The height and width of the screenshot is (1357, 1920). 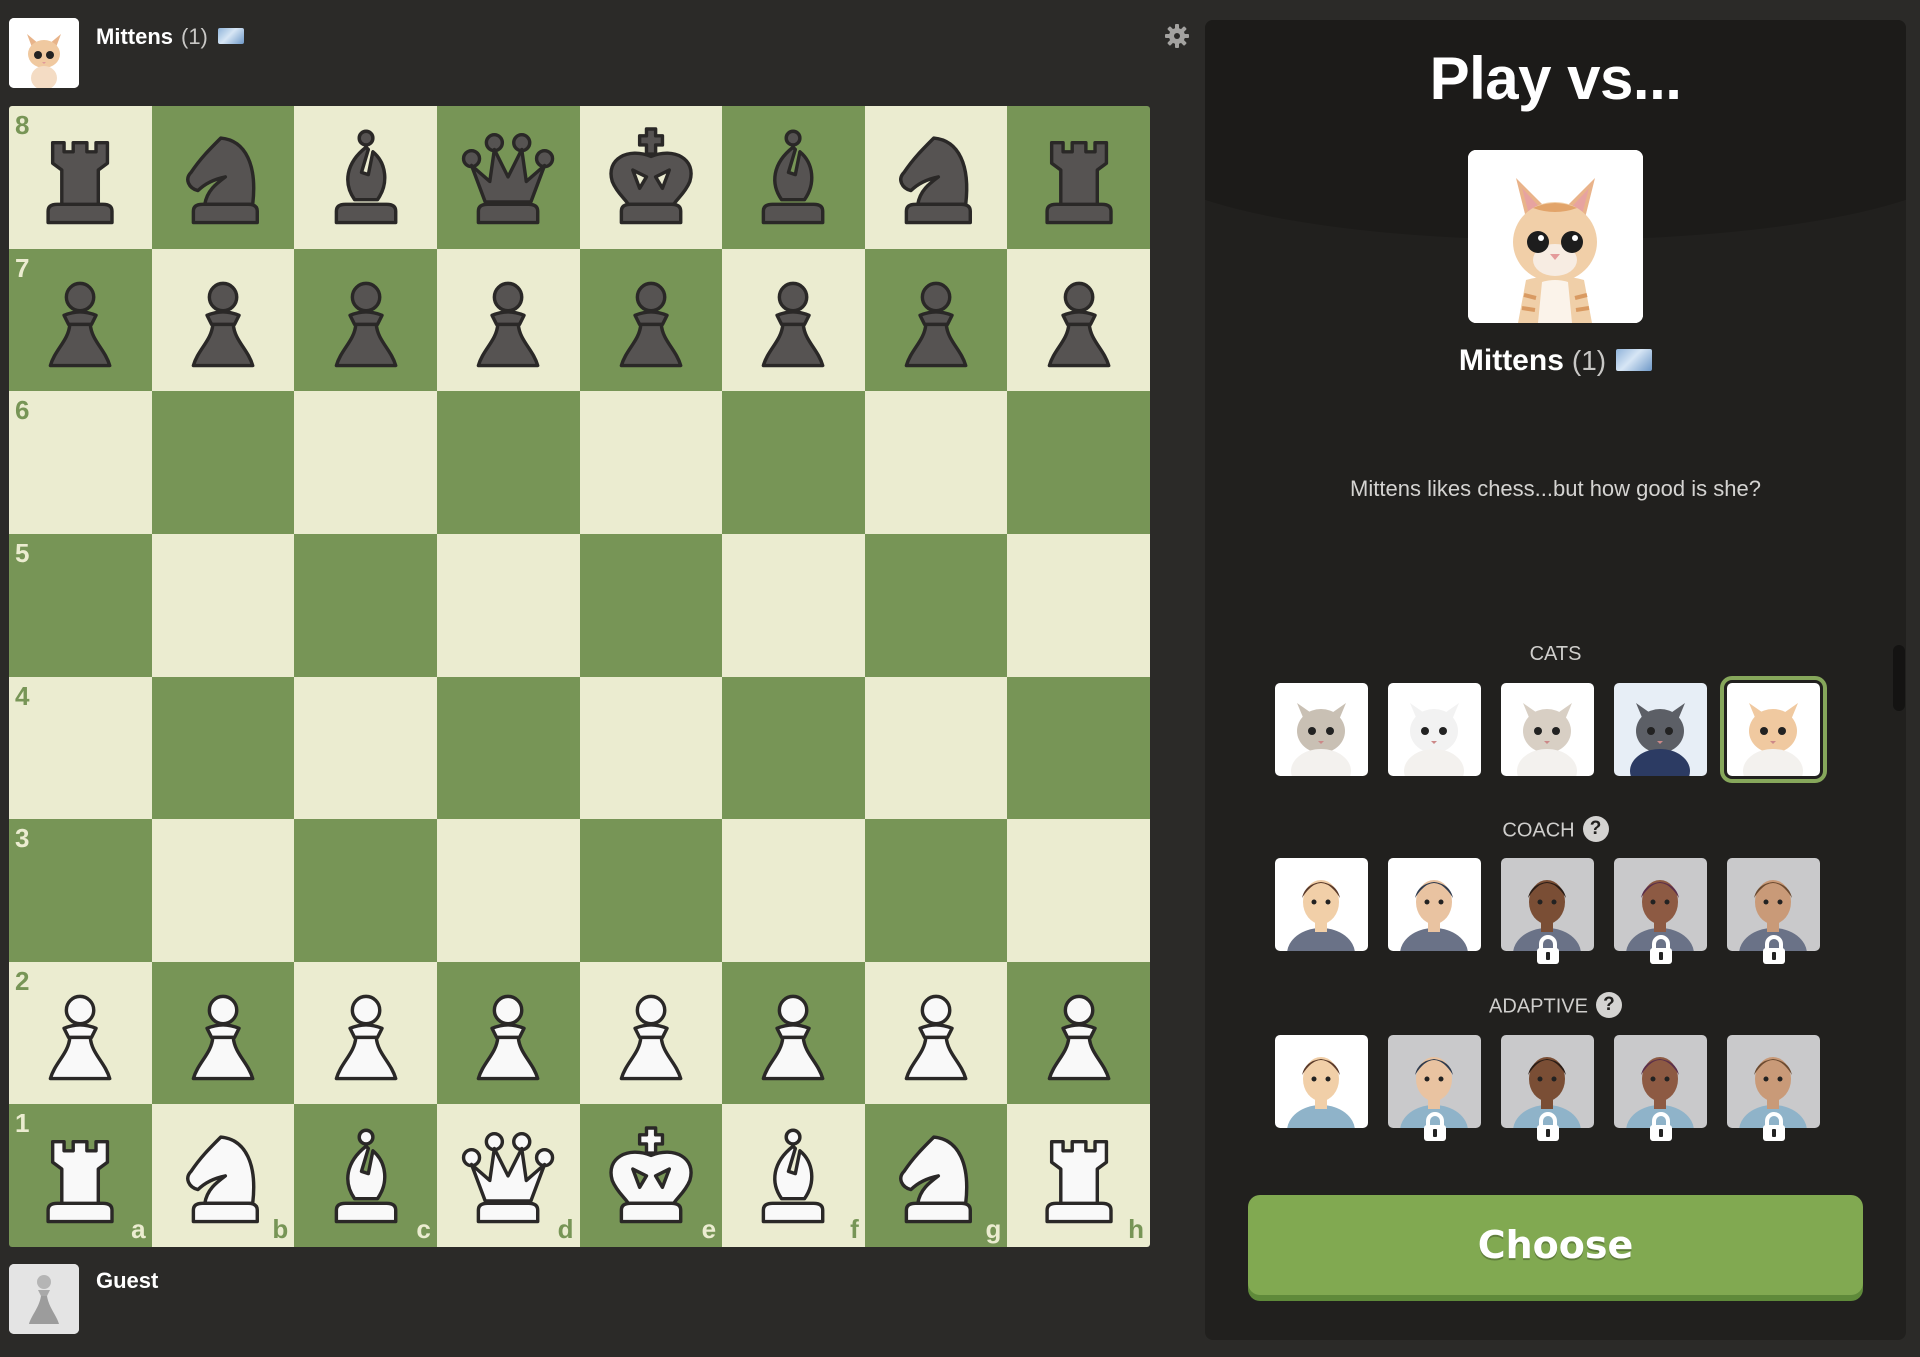 I want to click on square-h1: h, so click(x=1078, y=1175).